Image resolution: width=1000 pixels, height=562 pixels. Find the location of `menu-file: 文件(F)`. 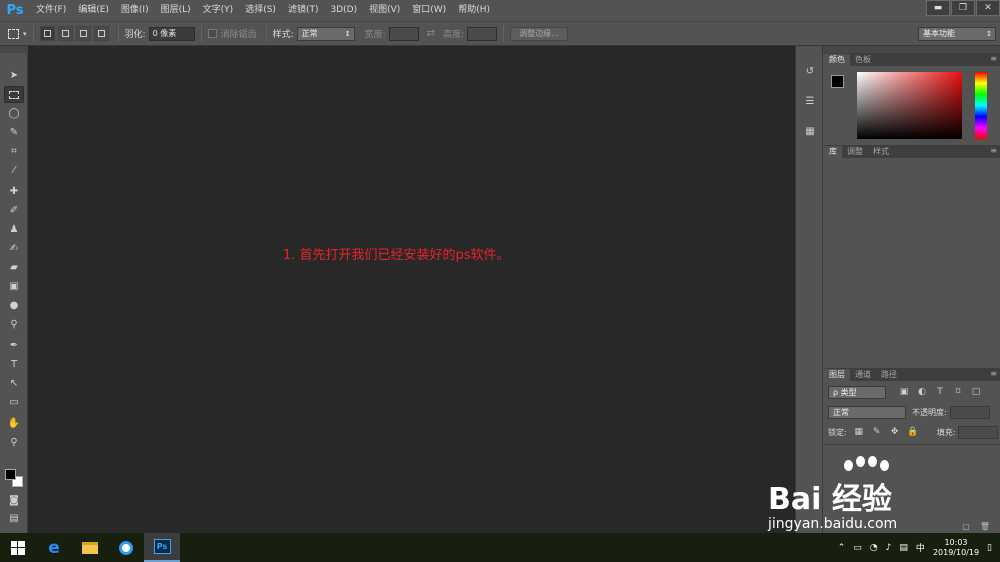

menu-file: 文件(F) is located at coordinates (51, 10).